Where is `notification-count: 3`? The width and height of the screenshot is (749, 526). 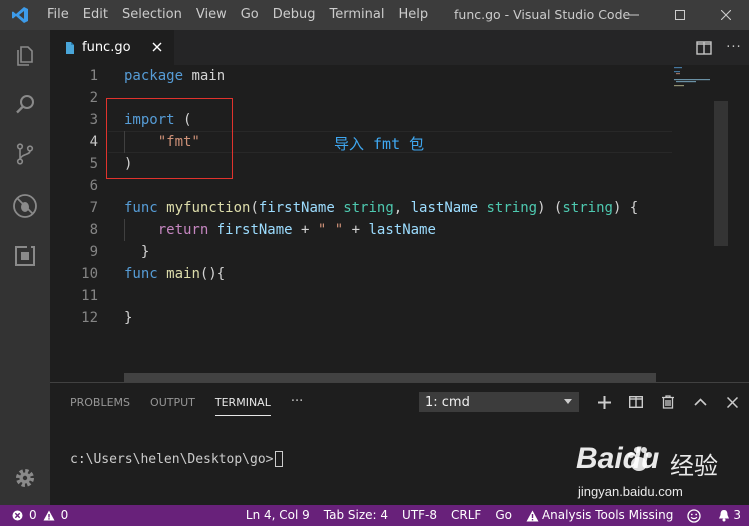
notification-count: 3 is located at coordinates (737, 515).